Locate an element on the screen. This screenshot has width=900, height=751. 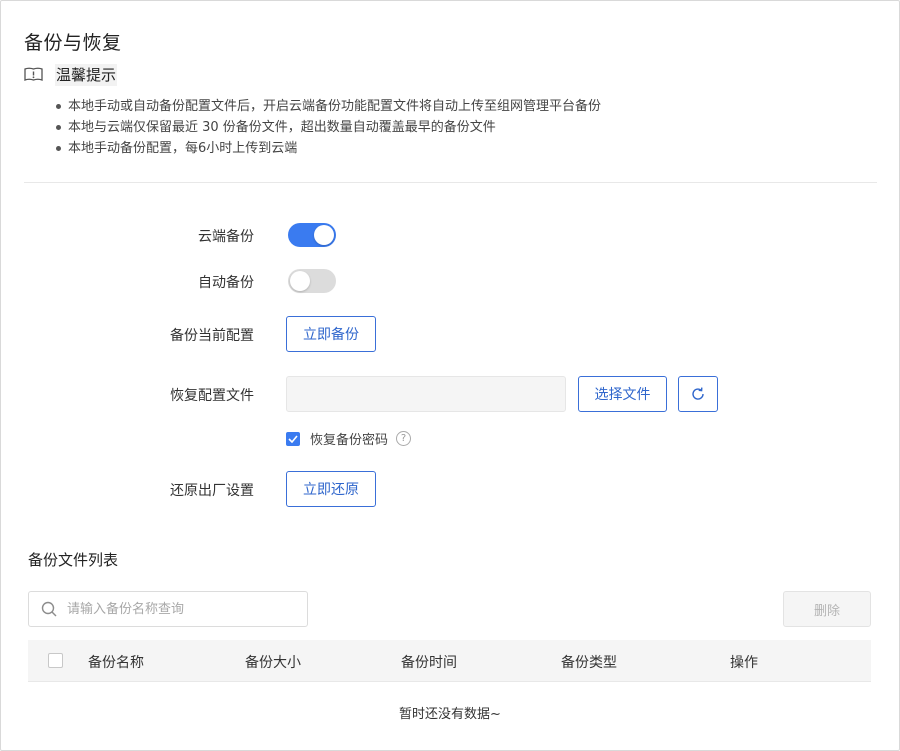
file-list-title: 备份文件列表 is located at coordinates (73, 560).